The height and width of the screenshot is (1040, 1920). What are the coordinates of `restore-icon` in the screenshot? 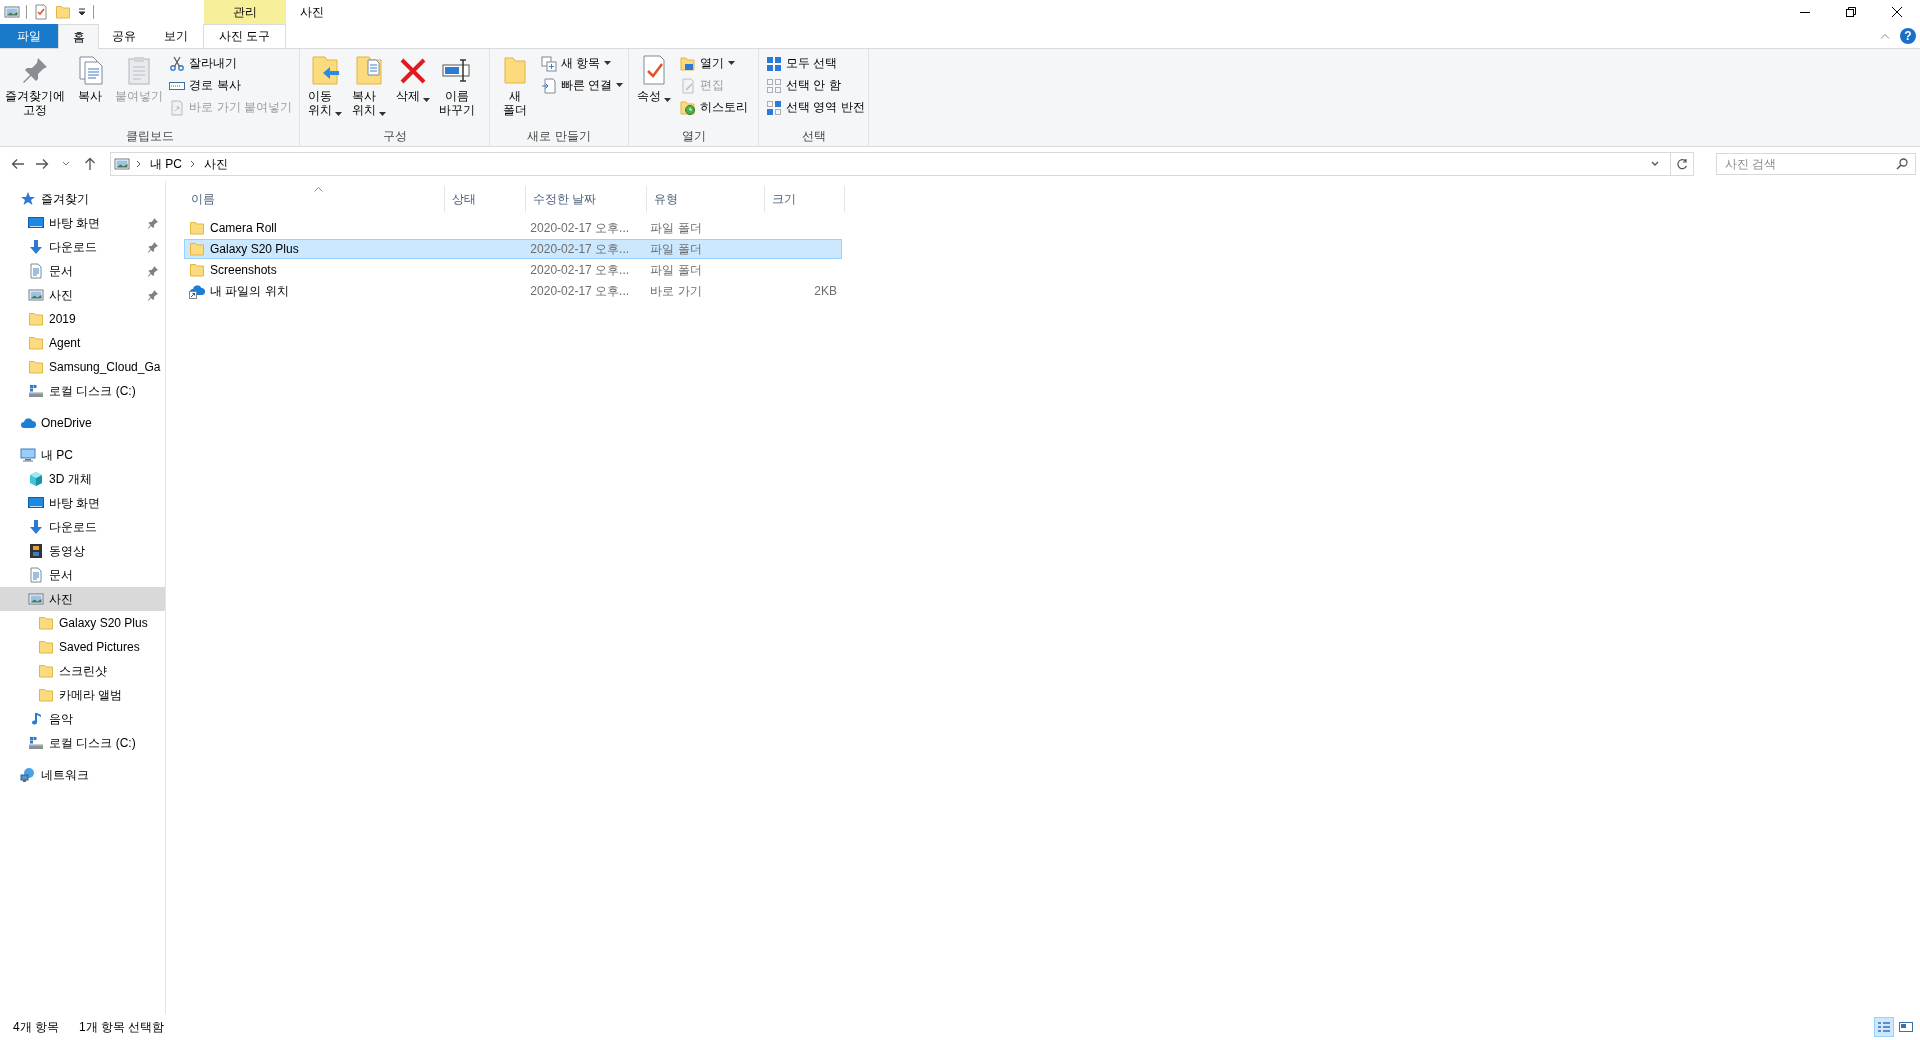 It's located at (1851, 12).